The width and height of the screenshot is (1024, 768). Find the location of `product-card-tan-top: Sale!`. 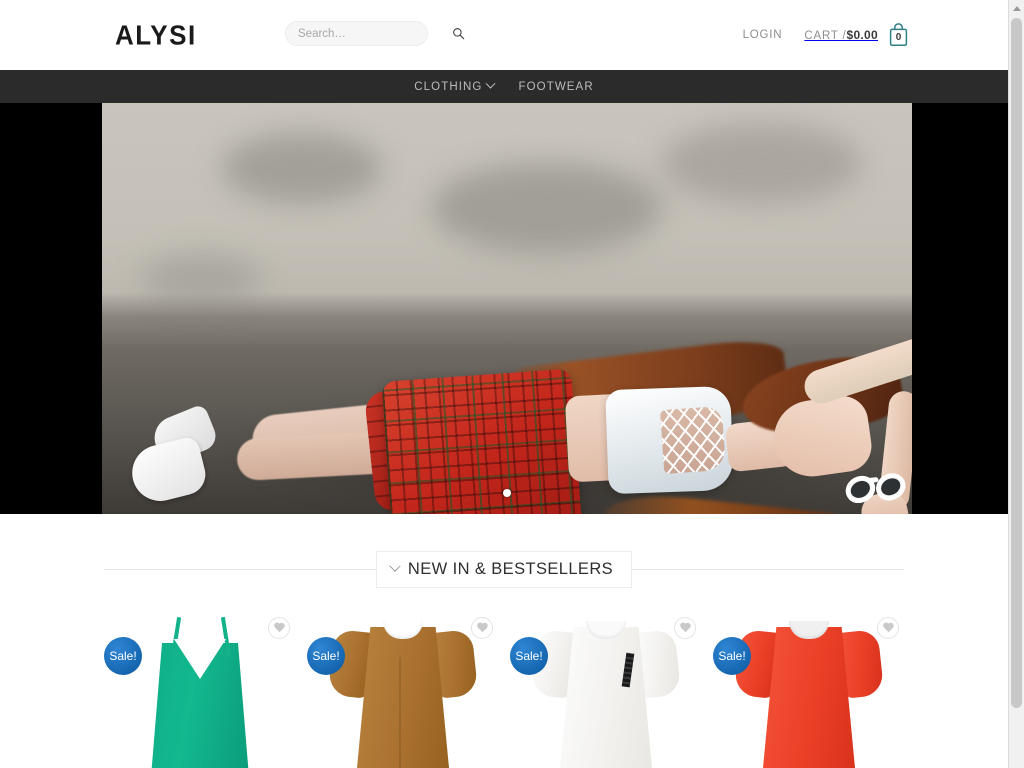

product-card-tan-top: Sale! is located at coordinates (402, 688).